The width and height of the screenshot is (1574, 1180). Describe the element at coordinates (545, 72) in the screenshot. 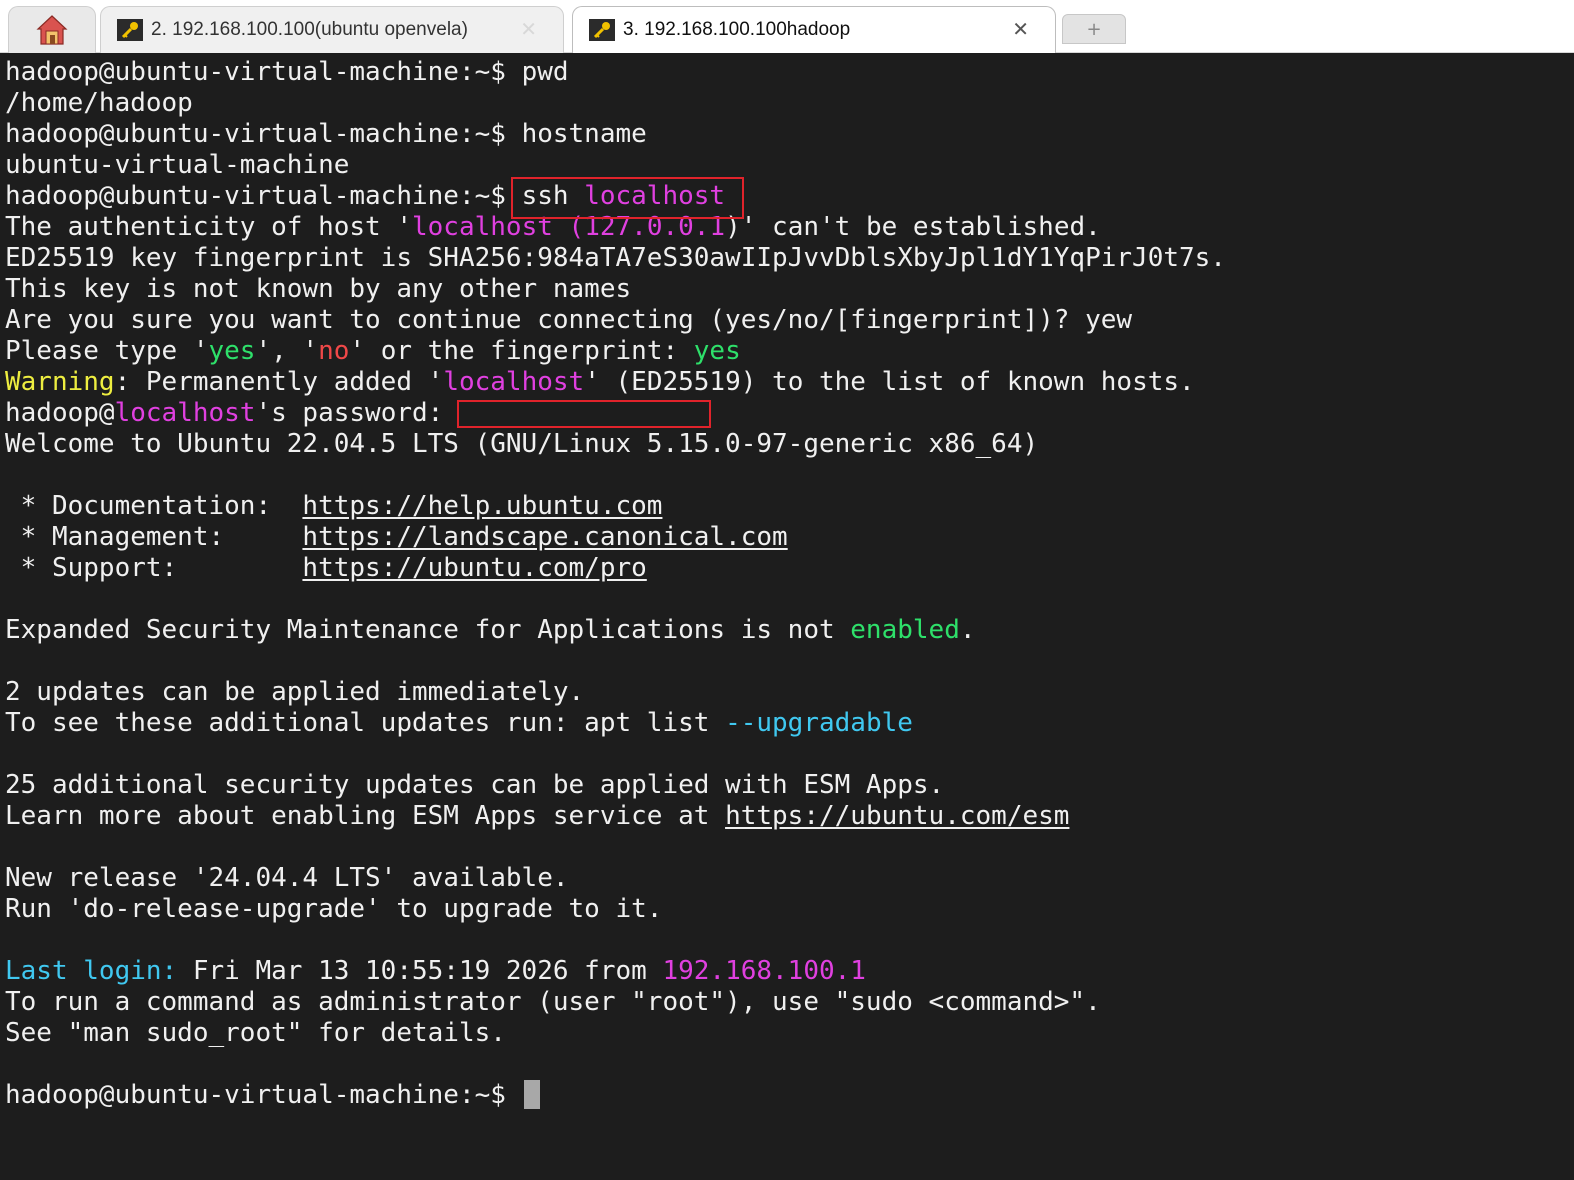

I see `command: pwd` at that location.